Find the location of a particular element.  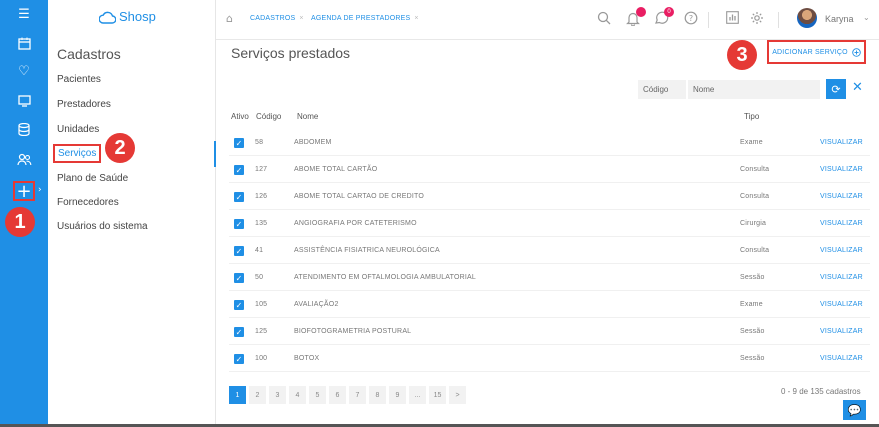

table-row: ✓ 100 BOTOX Sessão VISUALIZAR is located at coordinates (549, 359).